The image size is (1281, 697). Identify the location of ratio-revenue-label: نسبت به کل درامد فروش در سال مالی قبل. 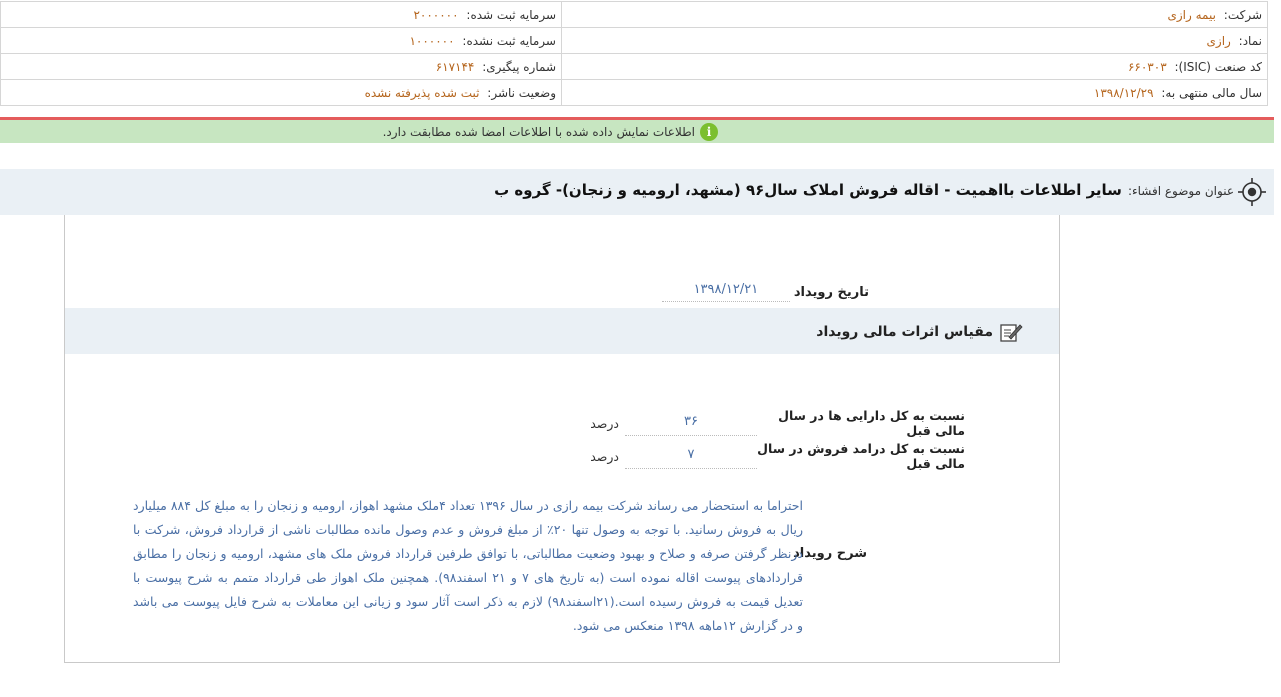
(861, 456).